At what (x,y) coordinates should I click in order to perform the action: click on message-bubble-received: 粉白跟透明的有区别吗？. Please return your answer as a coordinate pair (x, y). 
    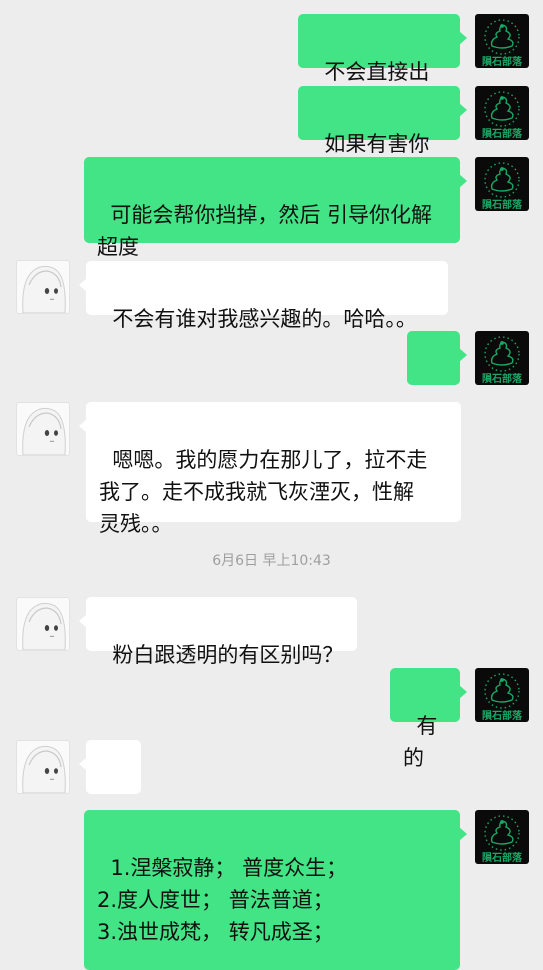
    Looking at the image, I should click on (218, 632).